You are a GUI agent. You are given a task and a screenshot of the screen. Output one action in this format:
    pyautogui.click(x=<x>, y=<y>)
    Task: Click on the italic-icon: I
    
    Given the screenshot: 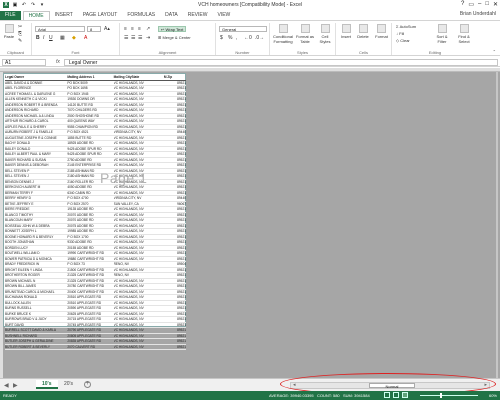 What is the action you would take?
    pyautogui.click(x=43, y=38)
    